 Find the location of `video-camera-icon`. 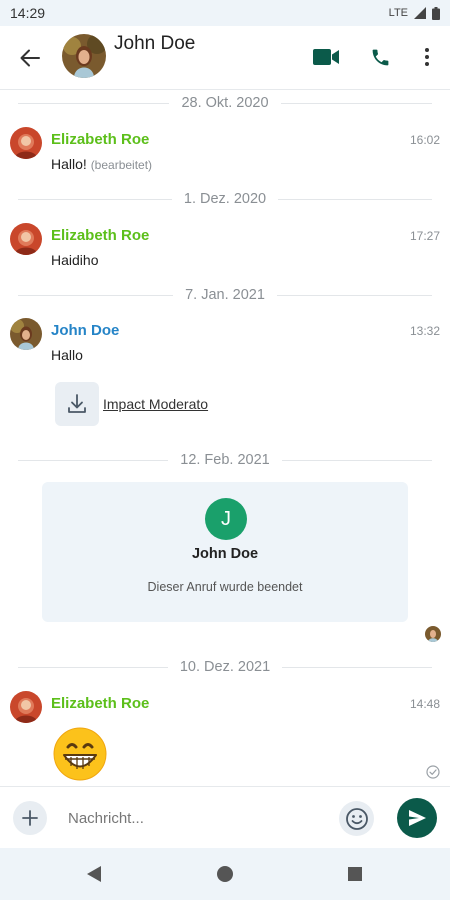

video-camera-icon is located at coordinates (326, 57).